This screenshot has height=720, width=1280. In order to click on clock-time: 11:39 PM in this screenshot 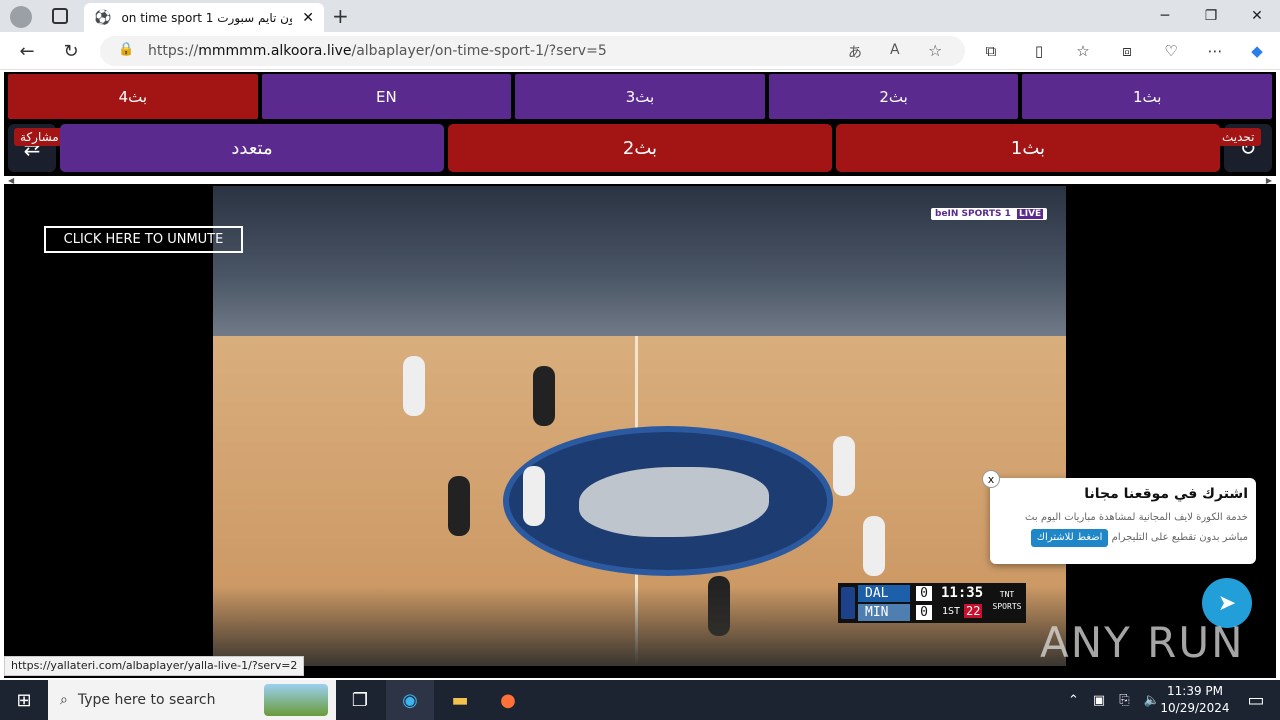, I will do `click(1195, 691)`.